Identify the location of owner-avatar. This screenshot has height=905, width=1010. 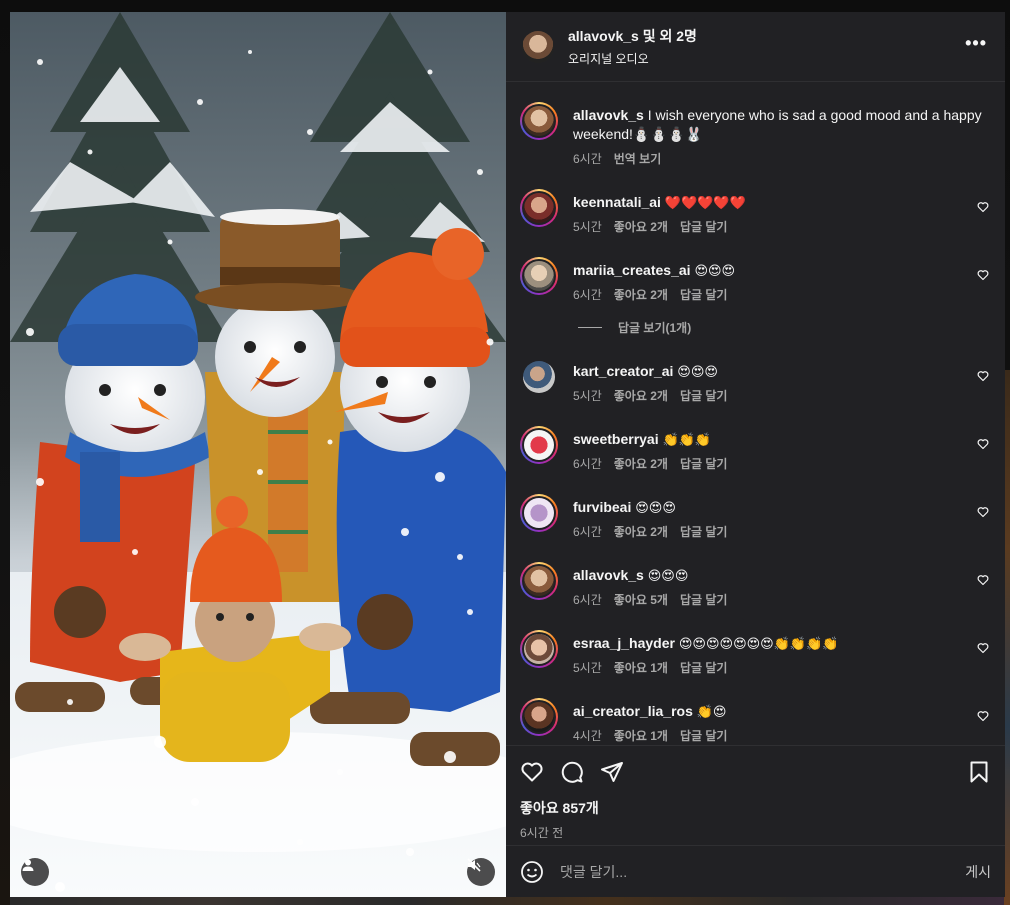
(538, 46).